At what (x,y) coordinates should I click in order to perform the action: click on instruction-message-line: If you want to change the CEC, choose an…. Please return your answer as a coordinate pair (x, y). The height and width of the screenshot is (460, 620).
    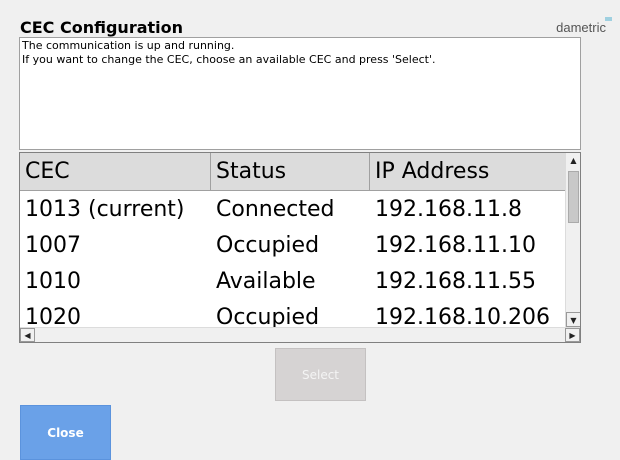
    Looking at the image, I should click on (229, 59).